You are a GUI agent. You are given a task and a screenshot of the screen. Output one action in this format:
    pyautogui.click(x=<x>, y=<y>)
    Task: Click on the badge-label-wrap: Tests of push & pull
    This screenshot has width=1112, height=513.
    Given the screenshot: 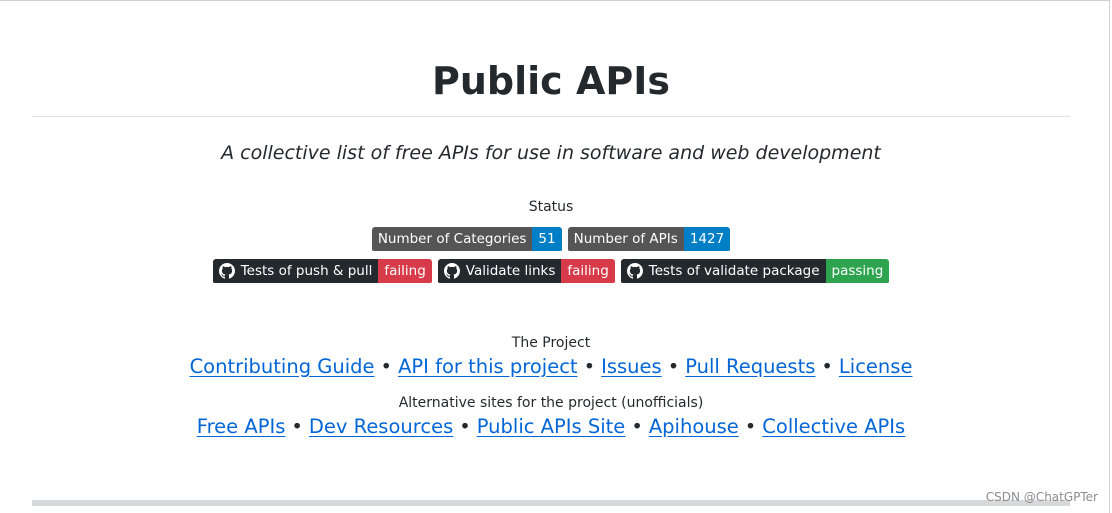 What is the action you would take?
    pyautogui.click(x=295, y=271)
    